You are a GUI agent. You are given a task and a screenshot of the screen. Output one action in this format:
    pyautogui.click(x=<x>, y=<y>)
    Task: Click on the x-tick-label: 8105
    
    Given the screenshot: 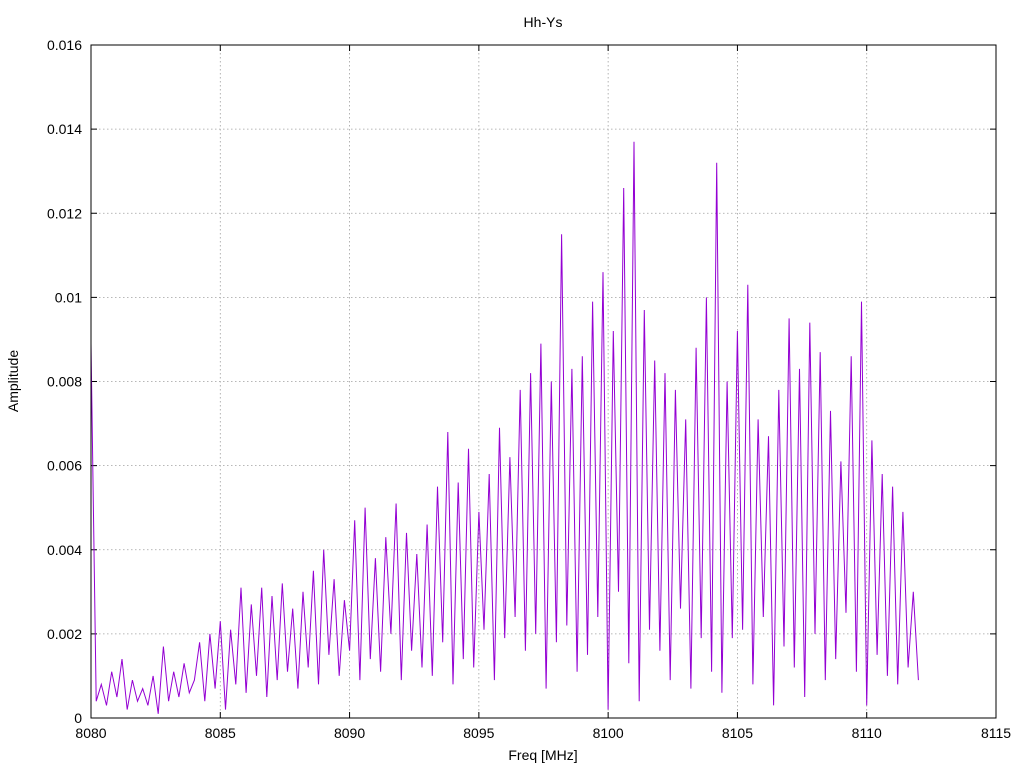 What is the action you would take?
    pyautogui.click(x=737, y=733)
    